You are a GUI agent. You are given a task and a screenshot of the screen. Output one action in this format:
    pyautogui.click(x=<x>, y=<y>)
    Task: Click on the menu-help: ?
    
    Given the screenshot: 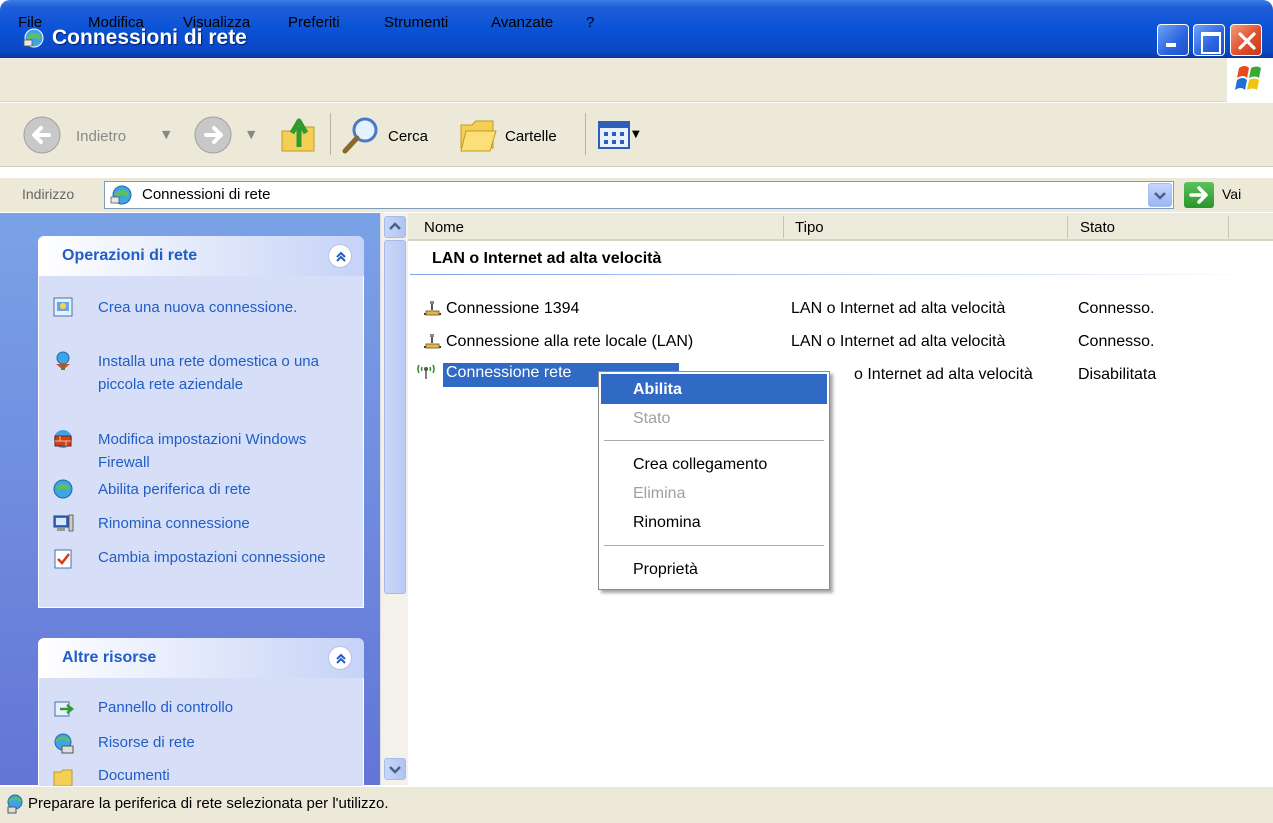 What is the action you would take?
    pyautogui.click(x=590, y=22)
    